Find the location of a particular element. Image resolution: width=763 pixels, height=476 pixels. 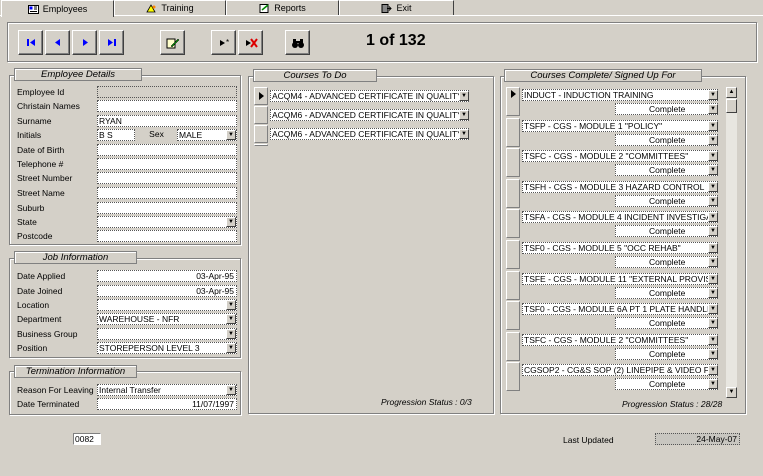

postcode-field is located at coordinates (167, 236).